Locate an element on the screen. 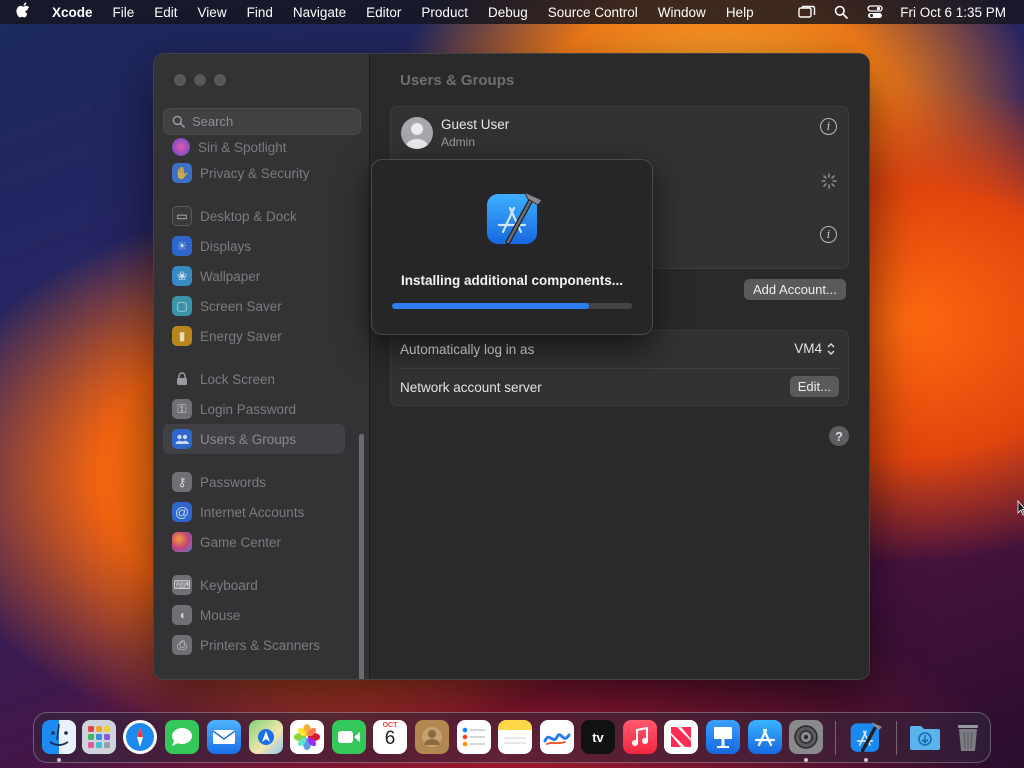 The image size is (1024, 768). lock-icon is located at coordinates (182, 379).